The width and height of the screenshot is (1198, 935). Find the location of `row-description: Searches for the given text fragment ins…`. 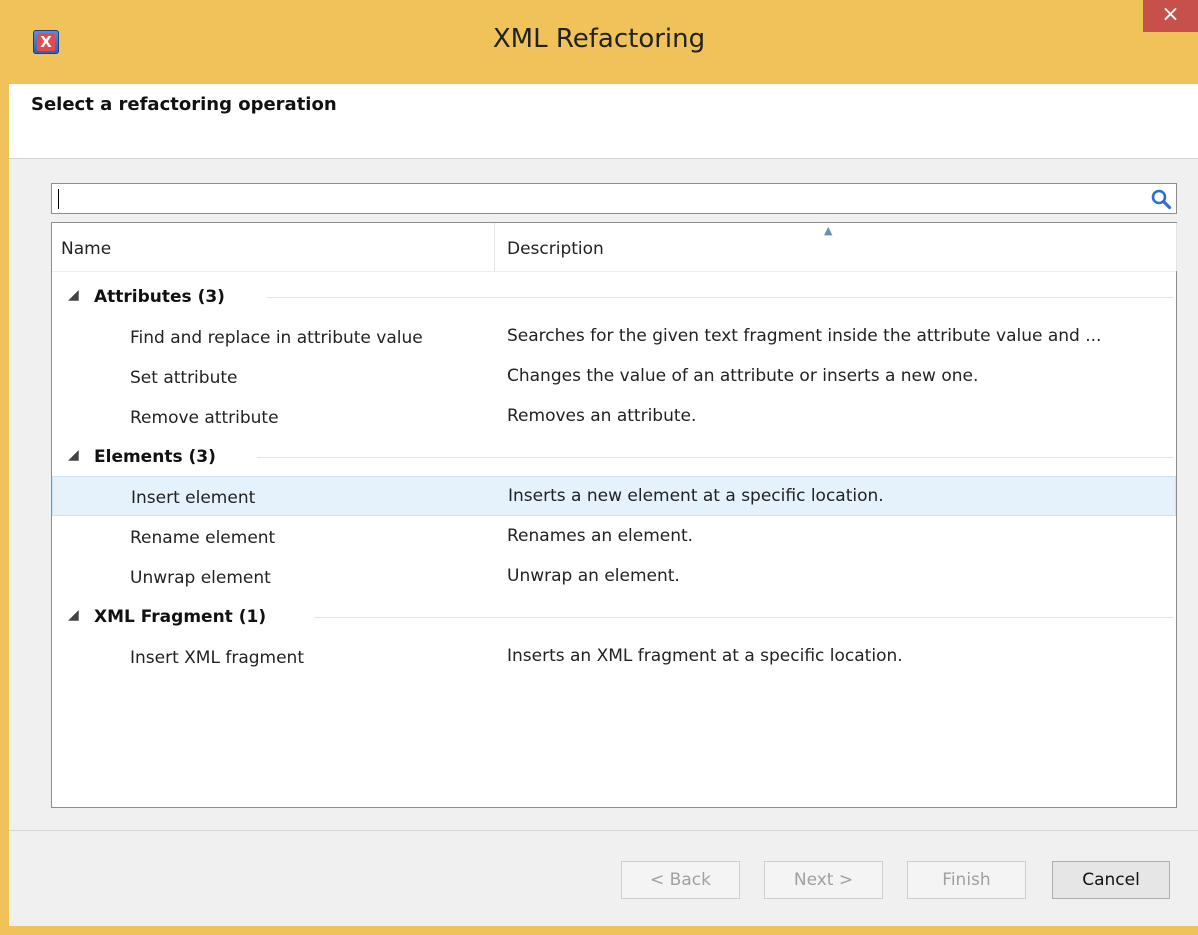

row-description: Searches for the given text fragment ins… is located at coordinates (804, 336).